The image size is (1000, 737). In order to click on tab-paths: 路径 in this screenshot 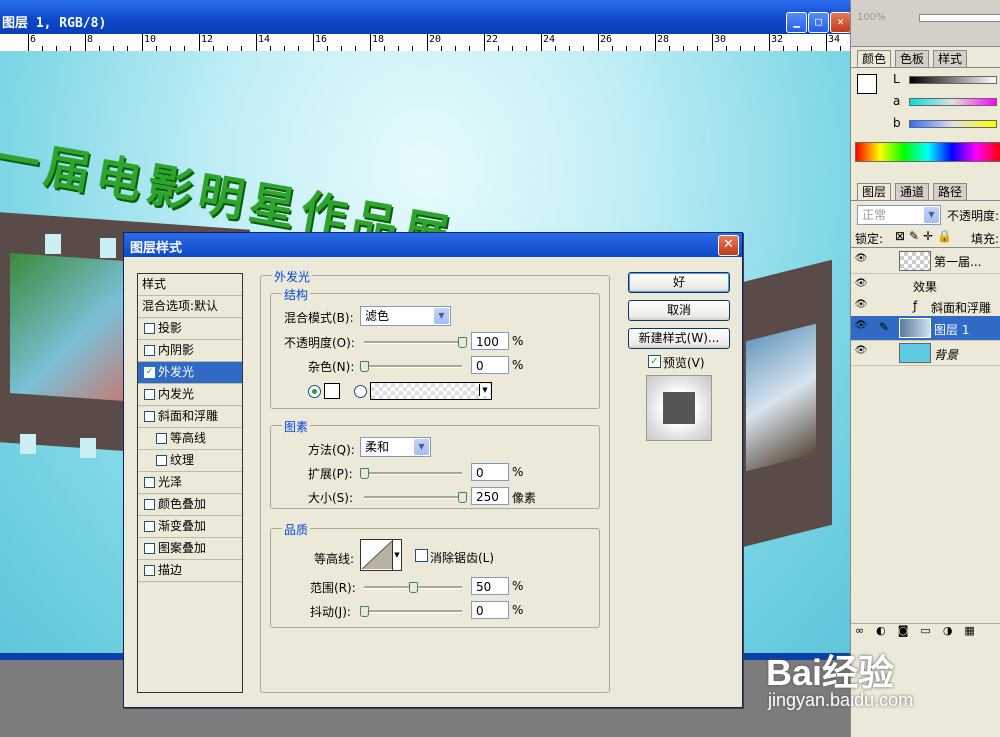, I will do `click(950, 191)`.